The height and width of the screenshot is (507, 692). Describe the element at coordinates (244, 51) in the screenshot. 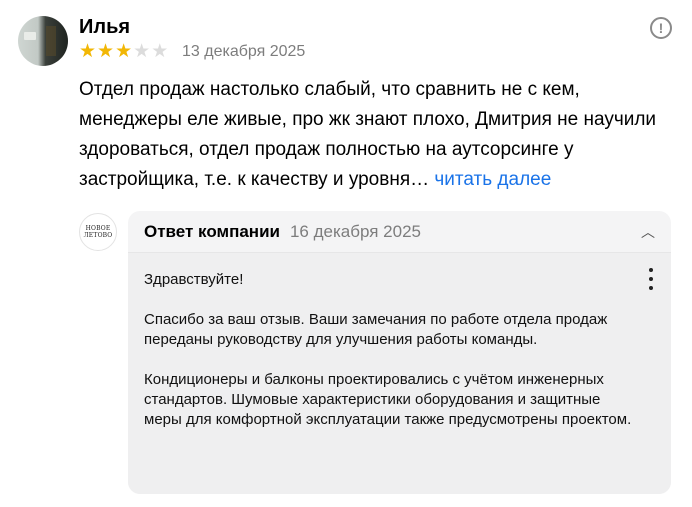

I see `review-date: 13 декабря 2025` at that location.